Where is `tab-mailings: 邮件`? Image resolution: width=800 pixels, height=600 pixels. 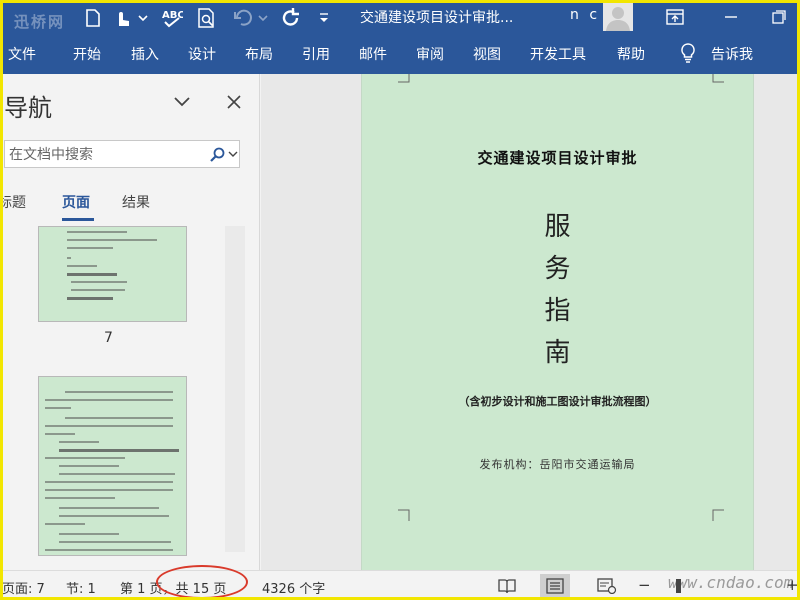
tab-mailings: 邮件 is located at coordinates (373, 54).